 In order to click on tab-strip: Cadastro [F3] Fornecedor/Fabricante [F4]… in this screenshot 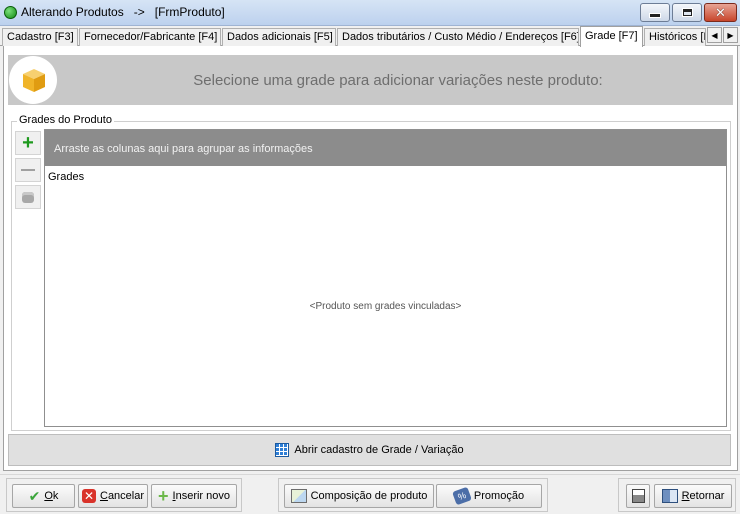, I will do `click(370, 36)`.